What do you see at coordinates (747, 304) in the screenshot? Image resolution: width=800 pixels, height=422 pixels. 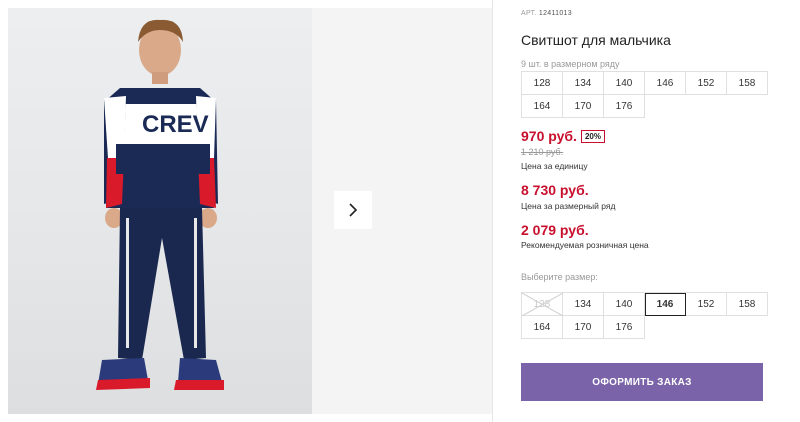 I see `size-option: 158` at bounding box center [747, 304].